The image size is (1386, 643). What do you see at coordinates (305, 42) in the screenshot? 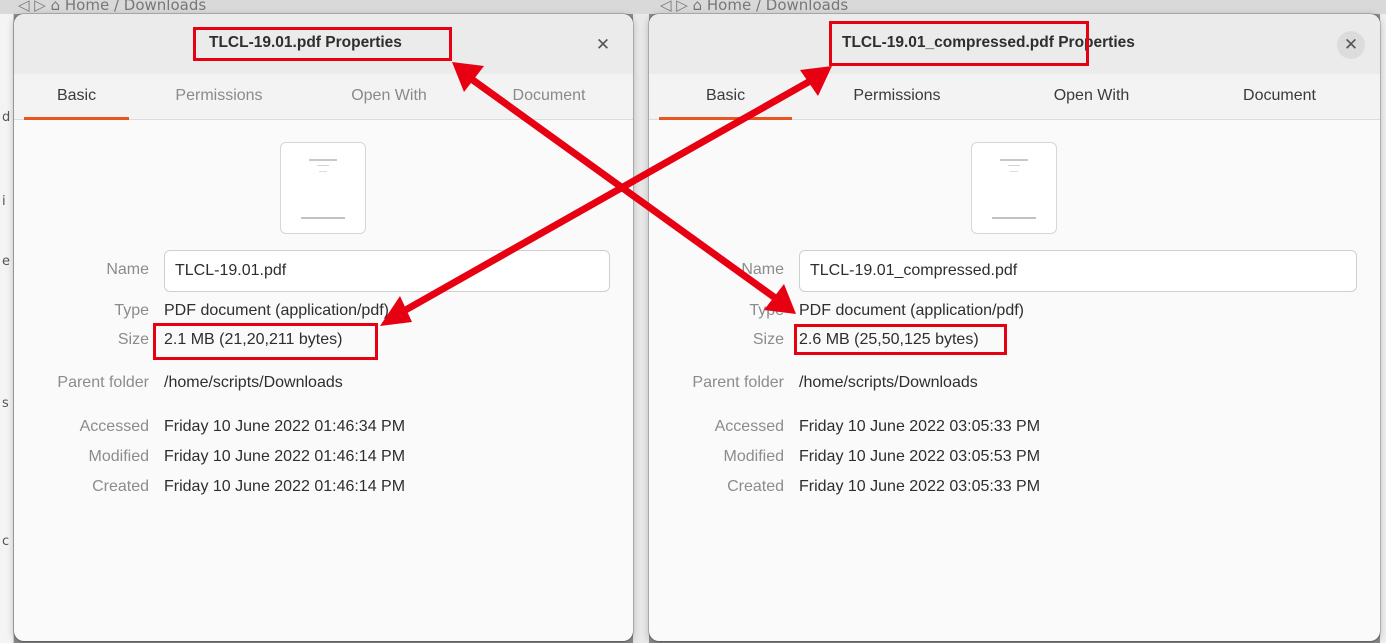
I see `dialog-title: TLCL-19.01.pdf Properties` at bounding box center [305, 42].